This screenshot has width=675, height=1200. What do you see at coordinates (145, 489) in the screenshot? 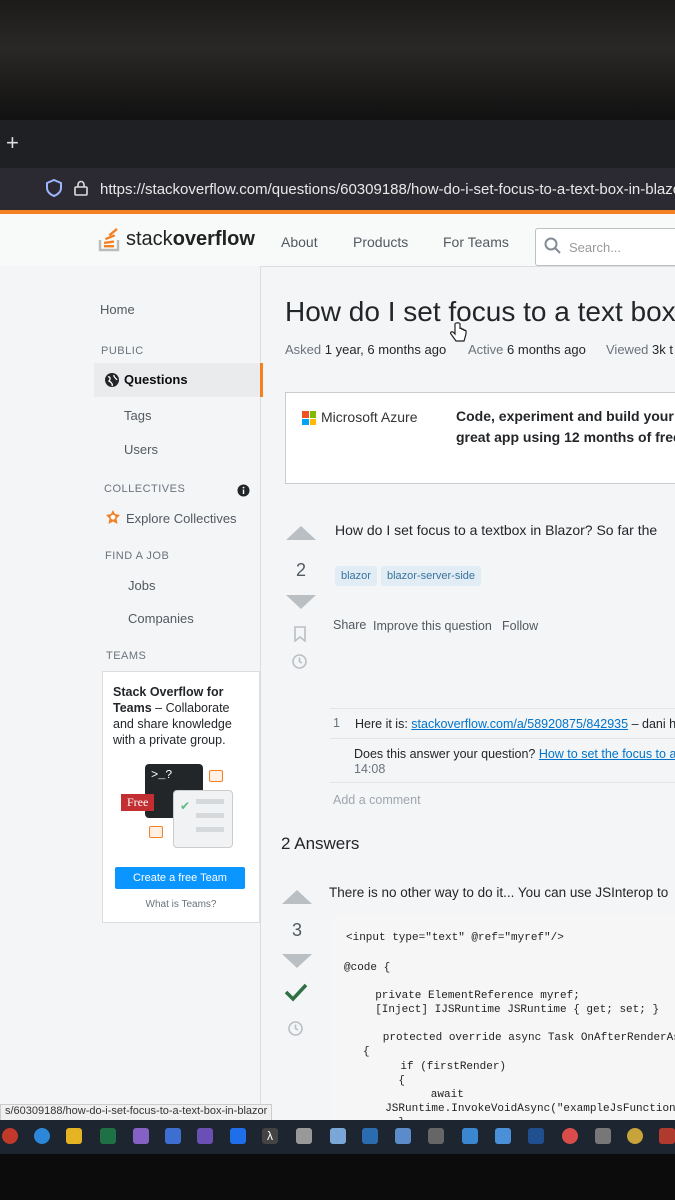
I see `sidebar-heading-collectives: COLLECTIVES` at bounding box center [145, 489].